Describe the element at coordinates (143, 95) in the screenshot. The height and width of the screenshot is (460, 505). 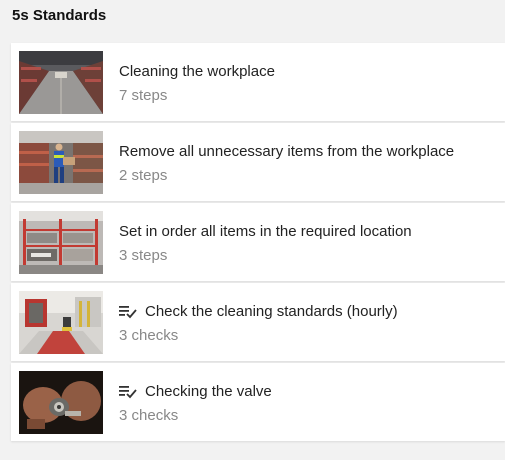
I see `item-subtitle: 7 steps` at that location.